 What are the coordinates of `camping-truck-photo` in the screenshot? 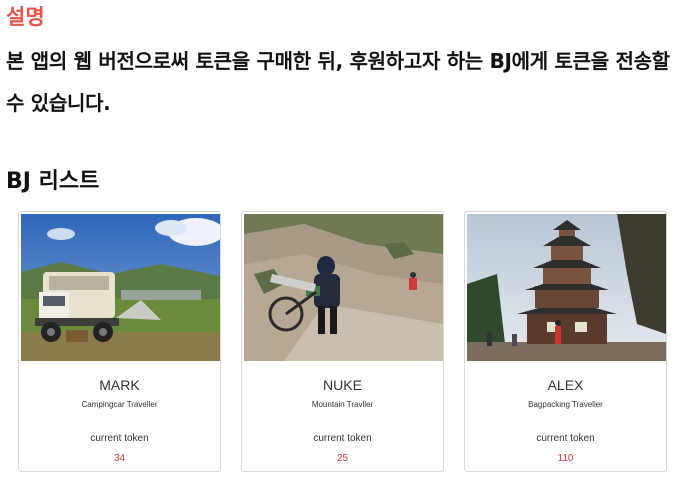 It's located at (120, 287).